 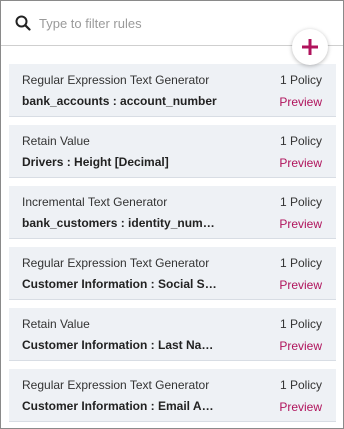 What do you see at coordinates (119, 101) in the screenshot?
I see `rule-target: bank_accounts : account_number` at bounding box center [119, 101].